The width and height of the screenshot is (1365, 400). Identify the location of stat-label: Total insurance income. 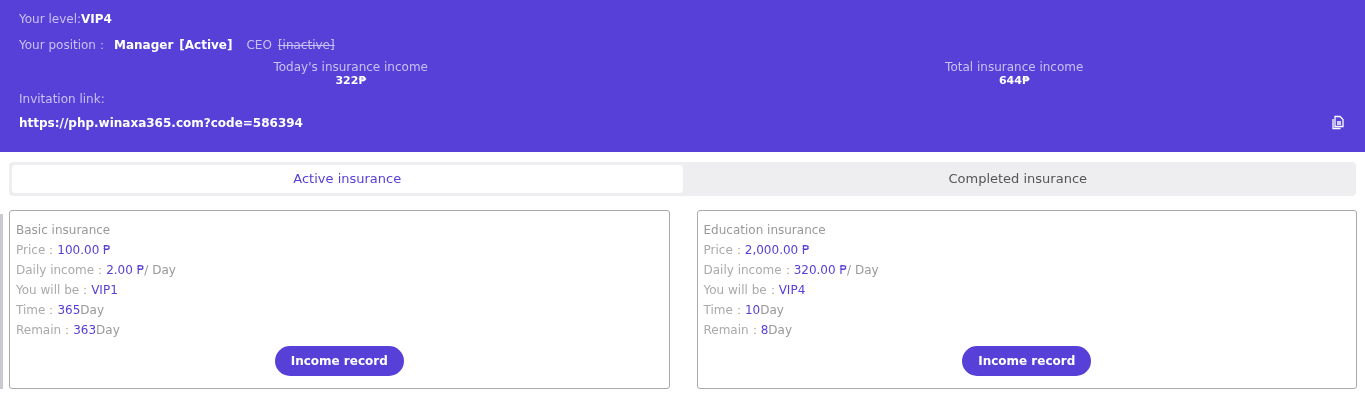
(1014, 67).